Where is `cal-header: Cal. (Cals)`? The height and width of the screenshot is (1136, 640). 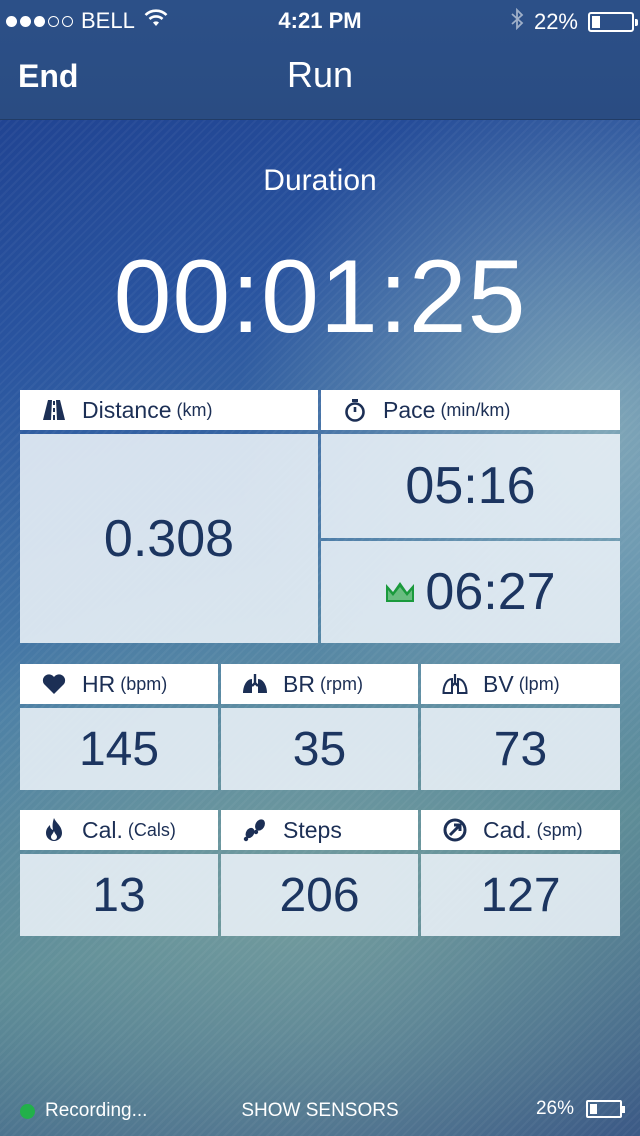
cal-header: Cal. (Cals) is located at coordinates (119, 830).